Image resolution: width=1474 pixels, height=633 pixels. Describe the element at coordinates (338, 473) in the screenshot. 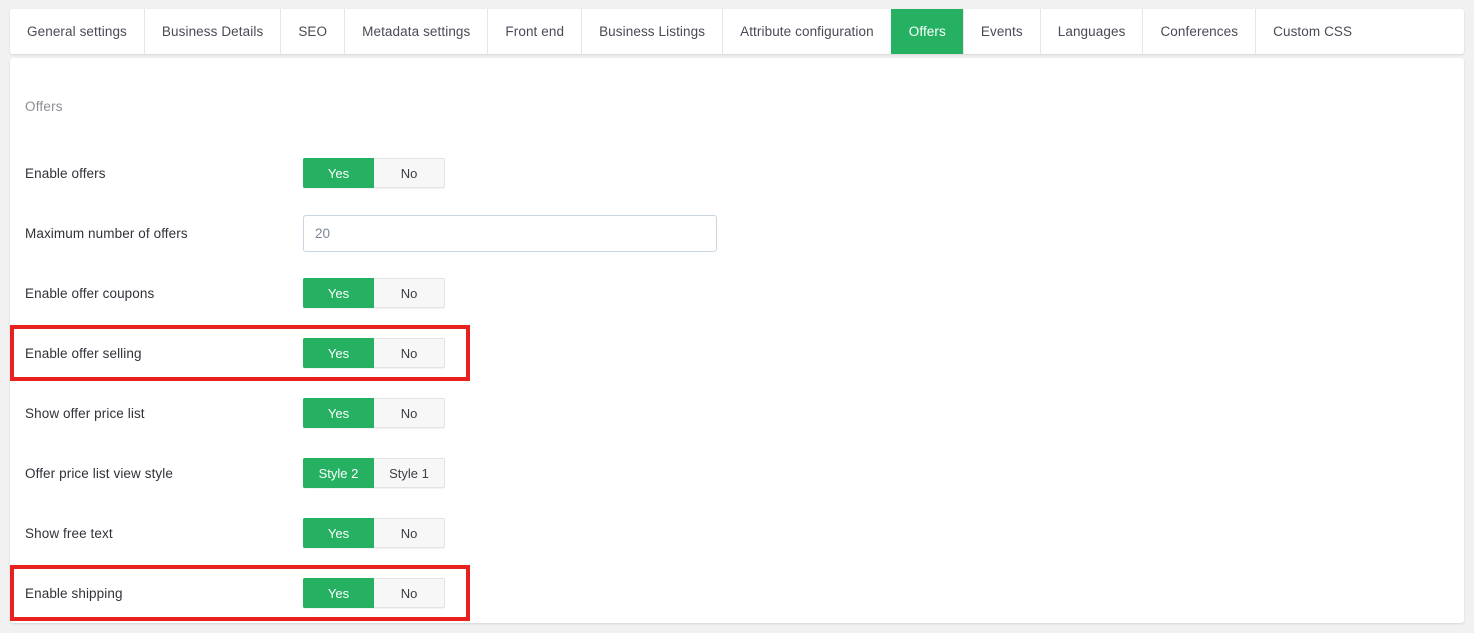

I see `toggle-option-style-2: Style 2` at that location.